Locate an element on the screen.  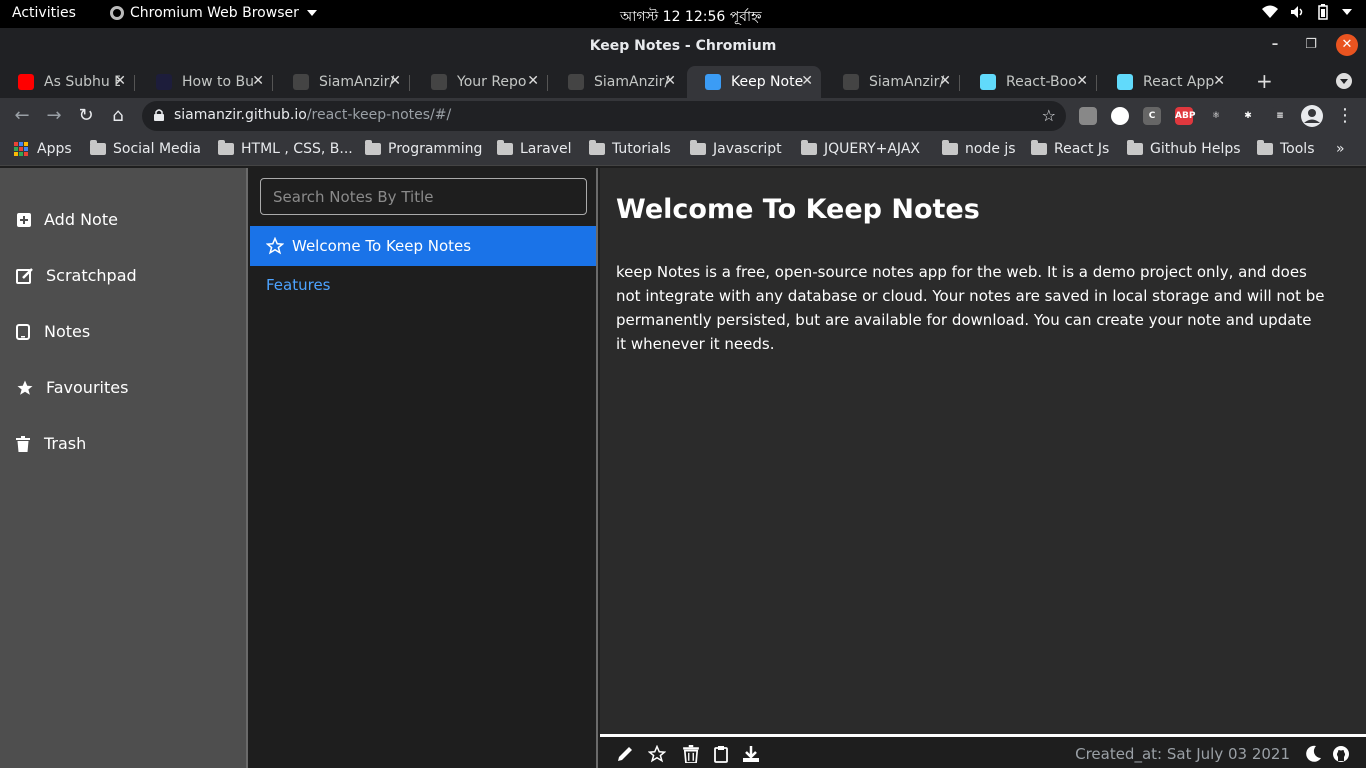
pencil-icon is located at coordinates (625, 754).